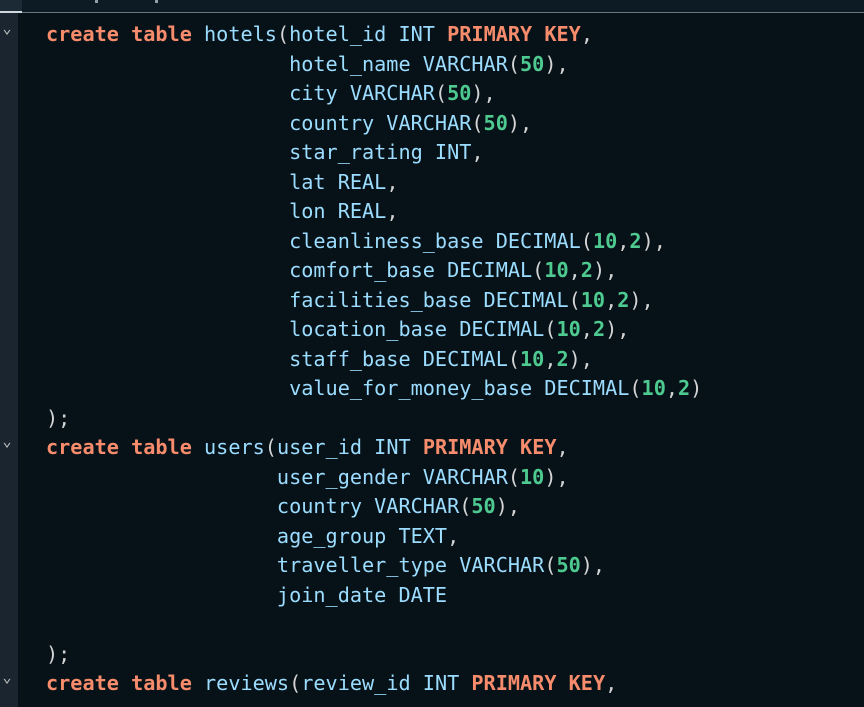 This screenshot has width=864, height=707. I want to click on code-line: user_gender VARCHAR(10),, so click(307, 477).